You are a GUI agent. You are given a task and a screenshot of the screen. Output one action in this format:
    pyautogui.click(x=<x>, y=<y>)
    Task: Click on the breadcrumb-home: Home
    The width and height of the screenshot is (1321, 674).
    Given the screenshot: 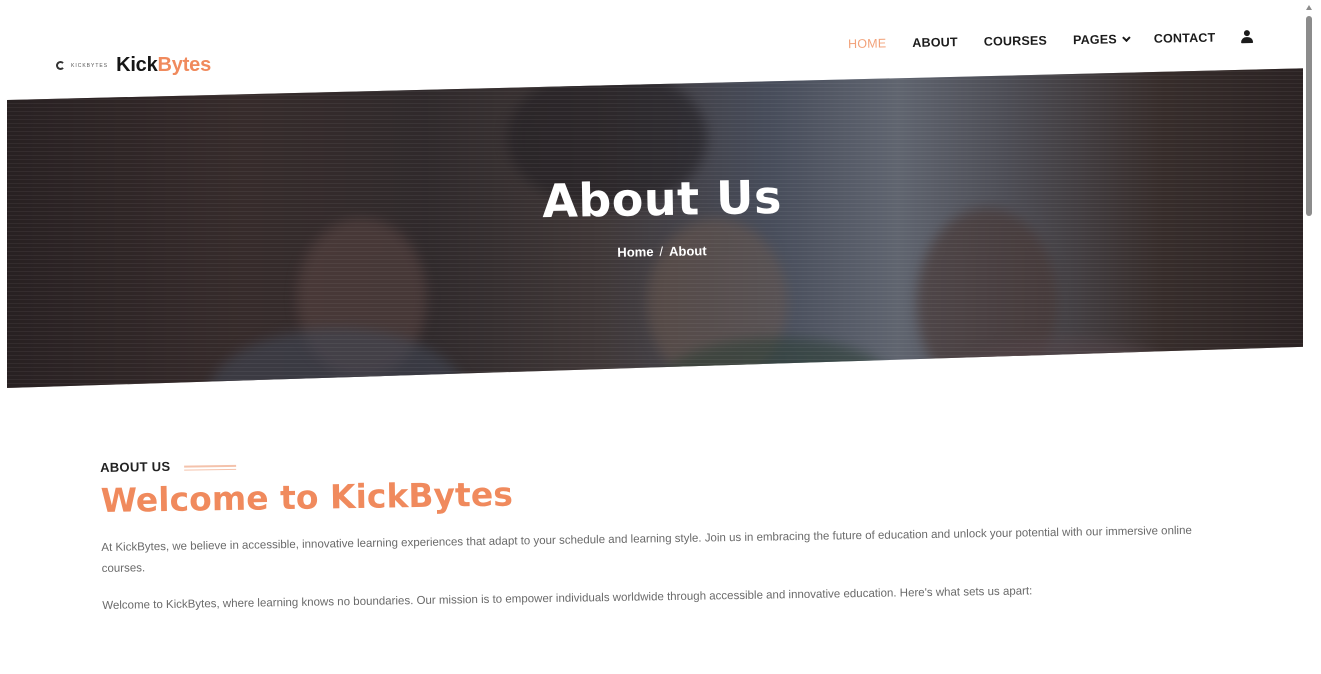 What is the action you would take?
    pyautogui.click(x=635, y=252)
    